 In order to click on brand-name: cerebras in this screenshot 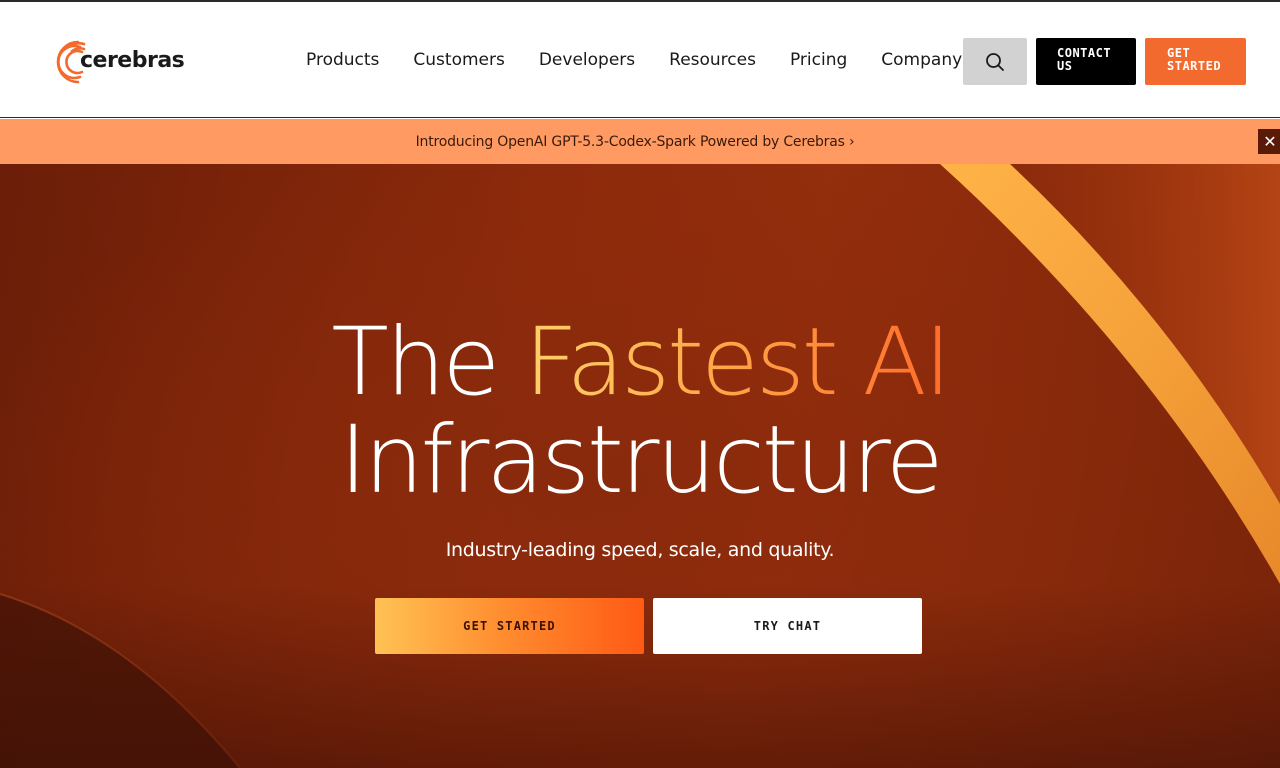, I will do `click(132, 60)`.